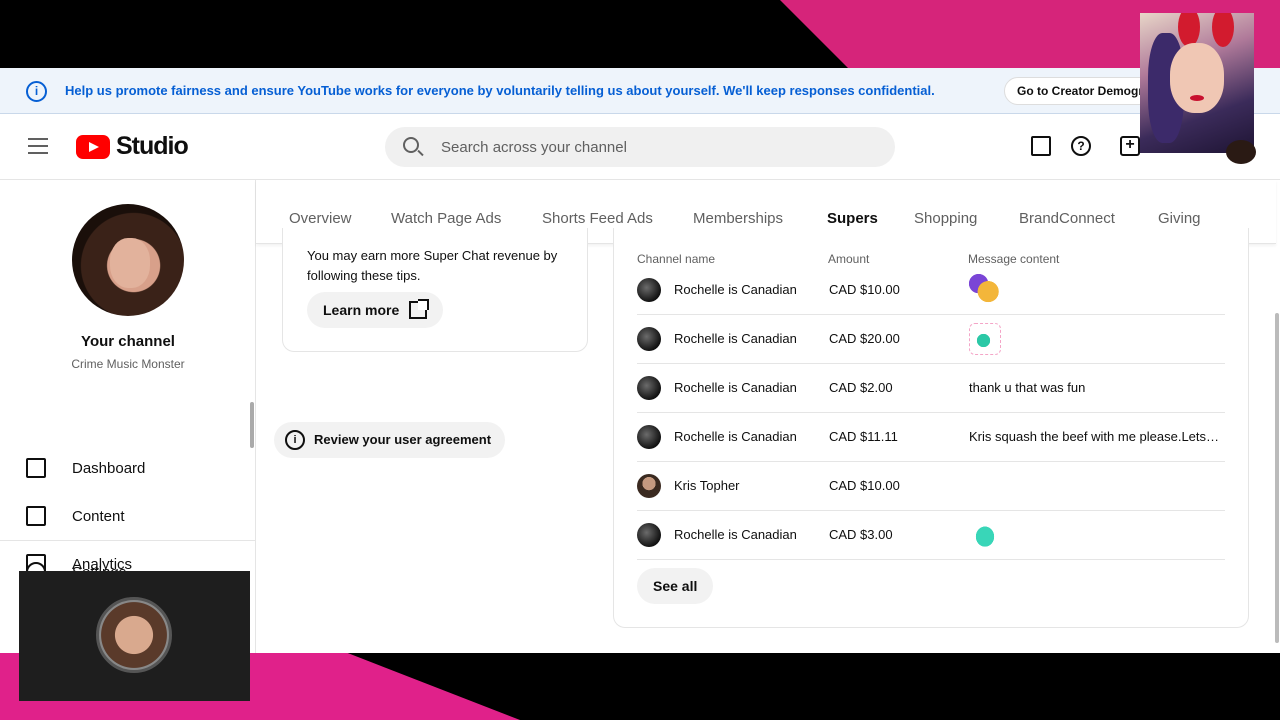  What do you see at coordinates (676, 259) in the screenshot?
I see `column-header-channel: Channel name` at bounding box center [676, 259].